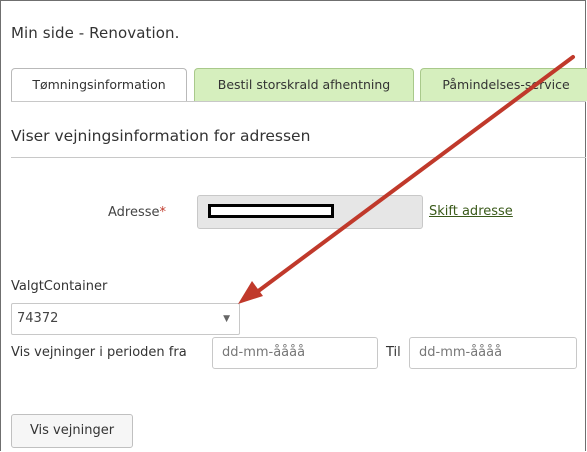 Image resolution: width=587 pixels, height=452 pixels. Describe the element at coordinates (503, 84) in the screenshot. I see `tab-paamindelses-service: Påmindelses-service` at that location.